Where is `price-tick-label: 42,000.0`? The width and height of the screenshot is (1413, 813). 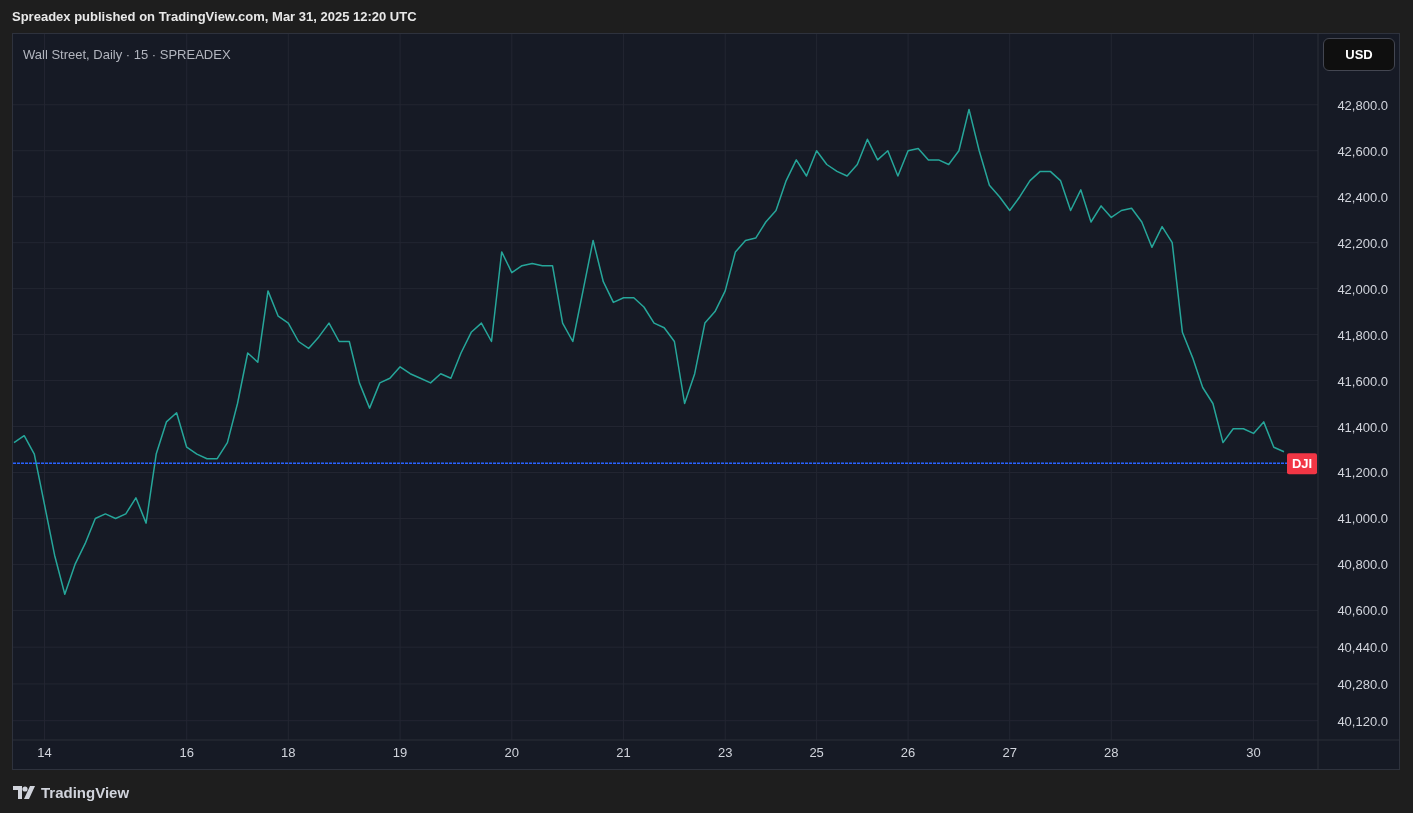
price-tick-label: 42,000.0 is located at coordinates (1362, 289).